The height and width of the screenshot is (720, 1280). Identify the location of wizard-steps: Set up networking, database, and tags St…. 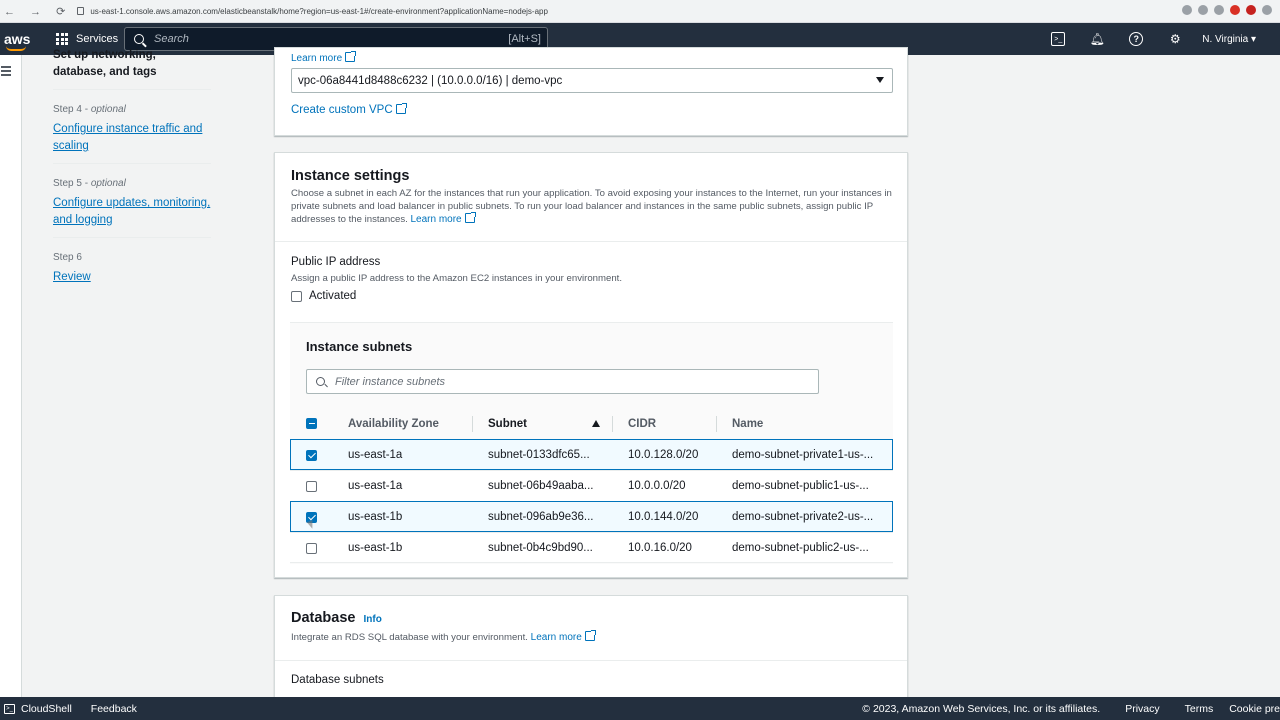
(132, 166).